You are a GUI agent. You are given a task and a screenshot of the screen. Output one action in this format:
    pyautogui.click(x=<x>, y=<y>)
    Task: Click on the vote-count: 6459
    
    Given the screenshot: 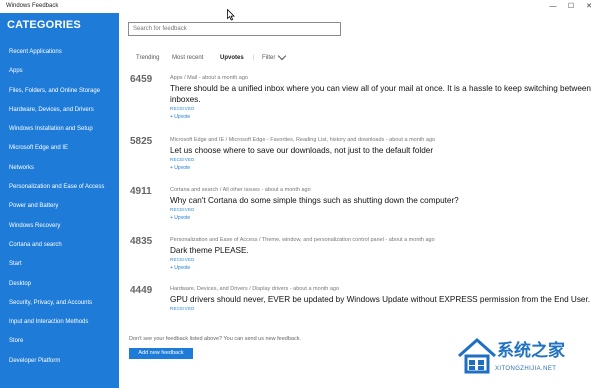 What is the action you would take?
    pyautogui.click(x=141, y=79)
    